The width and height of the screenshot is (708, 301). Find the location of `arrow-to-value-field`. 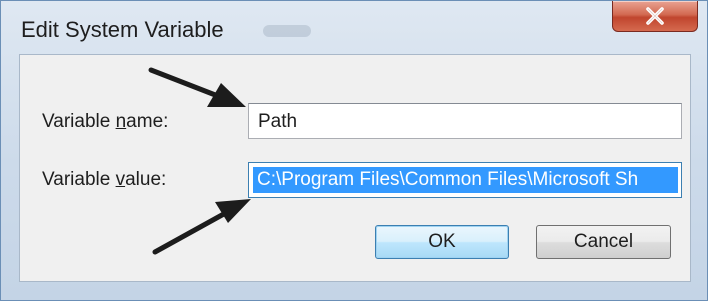

arrow-to-value-field is located at coordinates (201, 227).